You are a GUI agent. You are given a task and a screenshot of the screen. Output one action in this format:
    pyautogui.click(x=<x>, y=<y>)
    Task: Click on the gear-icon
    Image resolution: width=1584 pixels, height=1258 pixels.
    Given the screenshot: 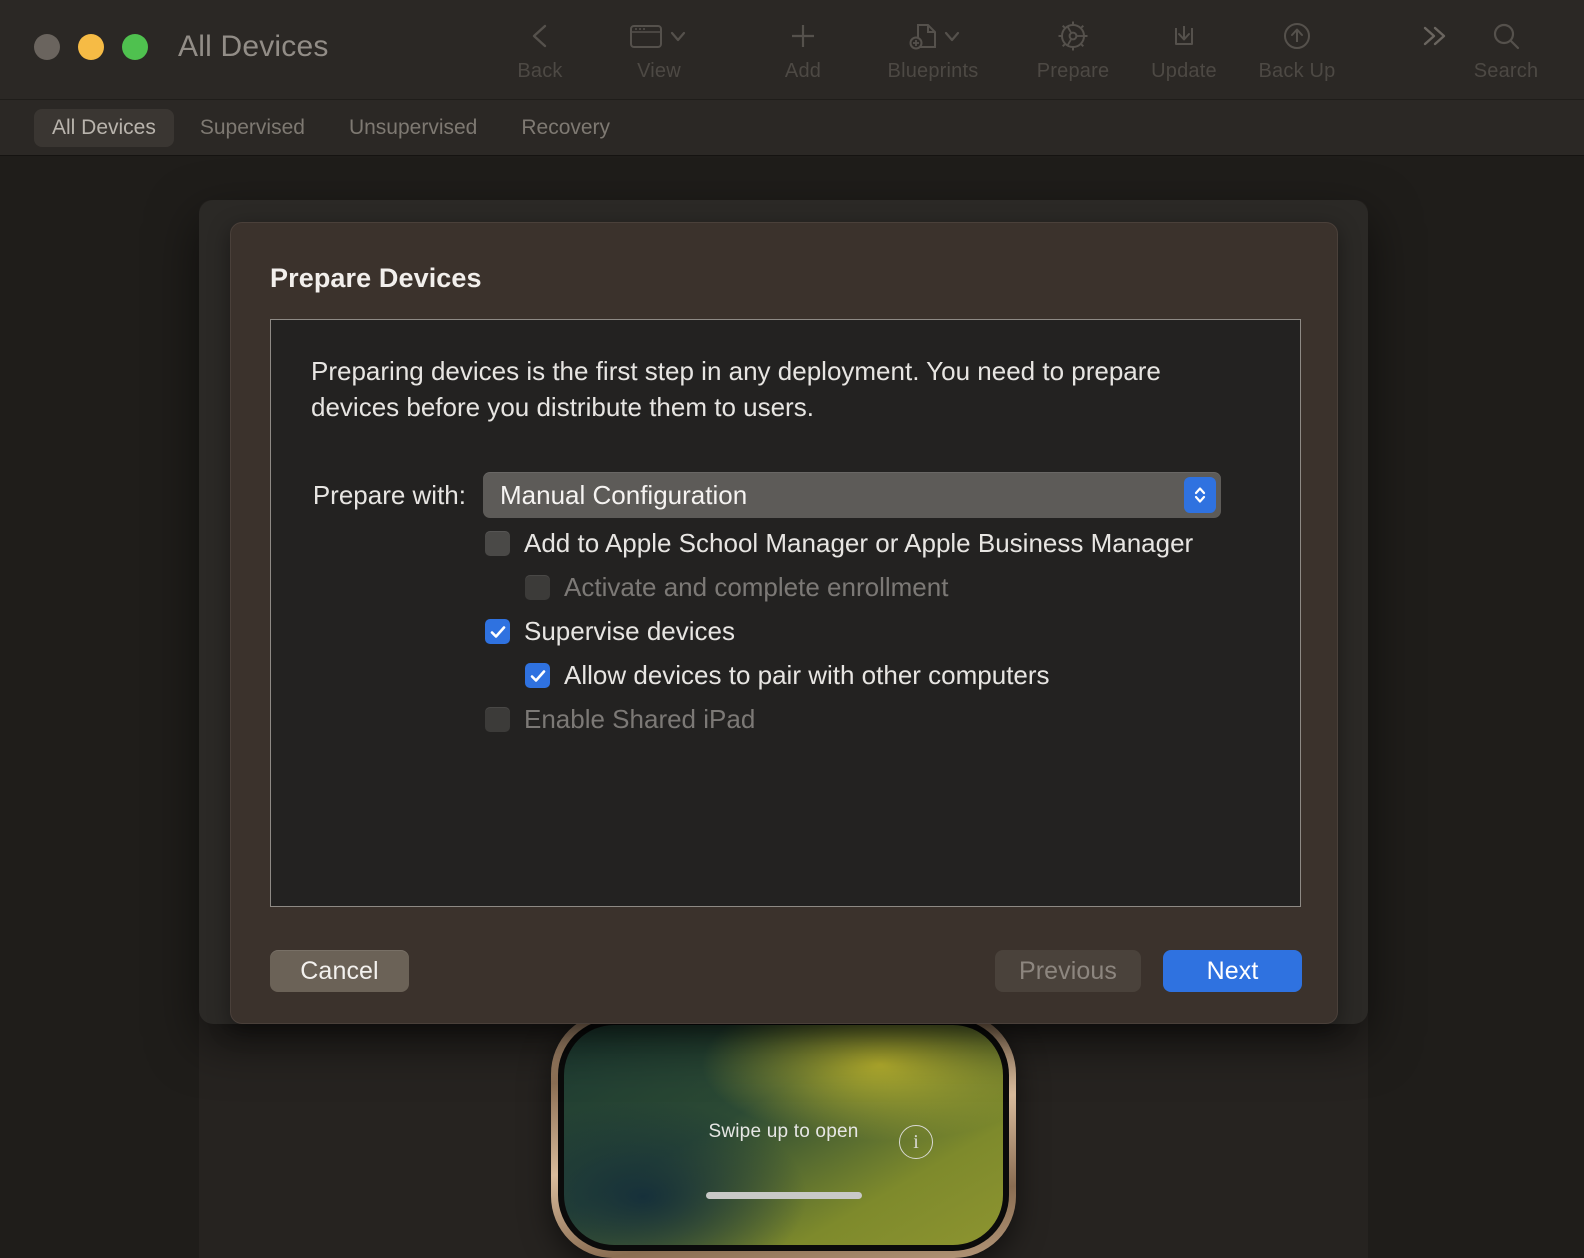 What is the action you would take?
    pyautogui.click(x=1073, y=36)
    